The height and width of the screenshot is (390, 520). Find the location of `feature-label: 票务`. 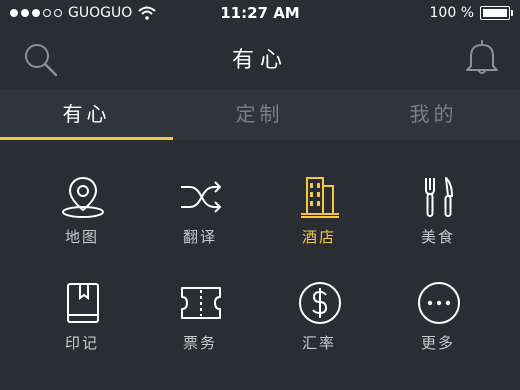

feature-label: 票务 is located at coordinates (199, 343).